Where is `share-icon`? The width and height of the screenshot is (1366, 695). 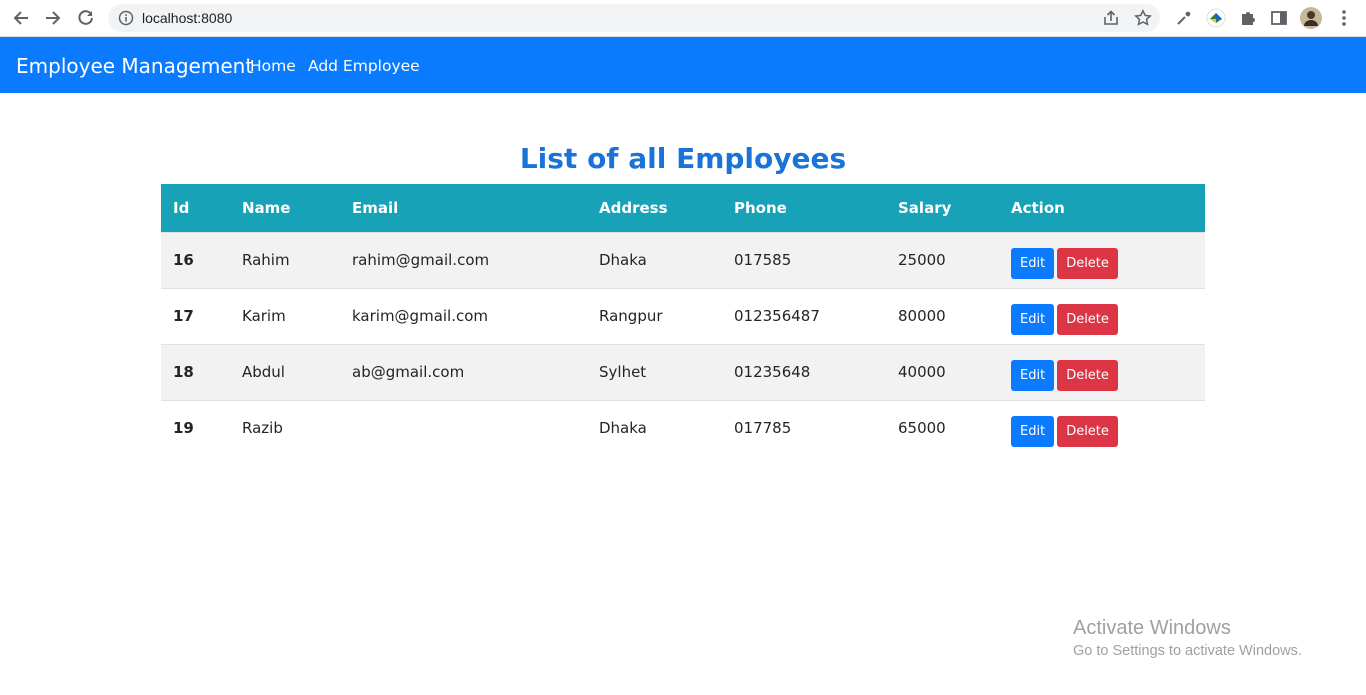 share-icon is located at coordinates (1111, 18).